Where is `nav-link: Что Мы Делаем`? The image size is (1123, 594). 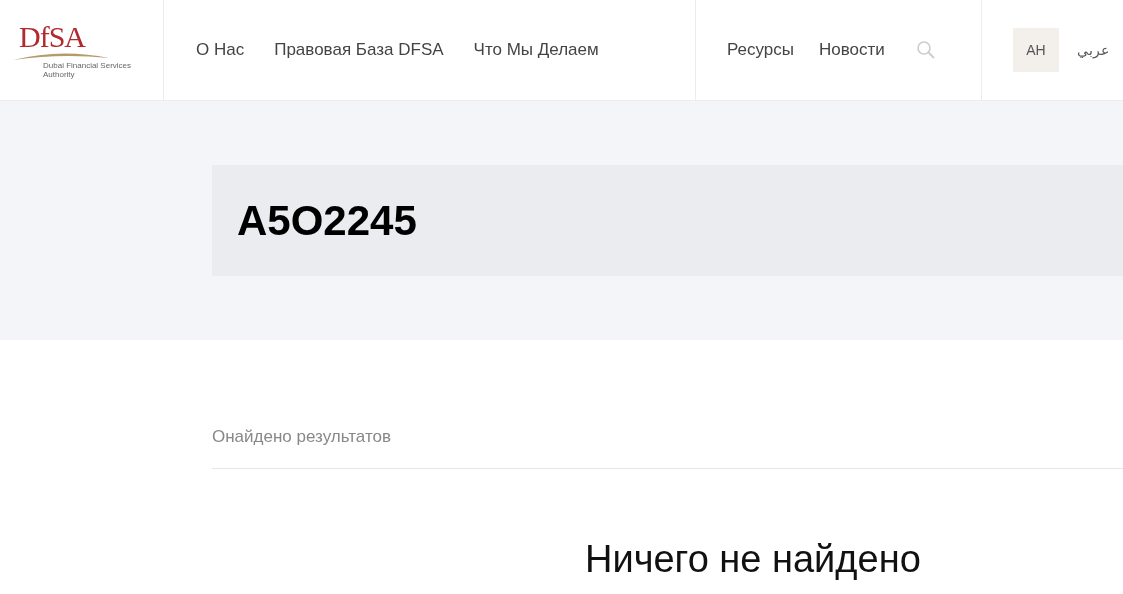
nav-link: Что Мы Делаем is located at coordinates (536, 50).